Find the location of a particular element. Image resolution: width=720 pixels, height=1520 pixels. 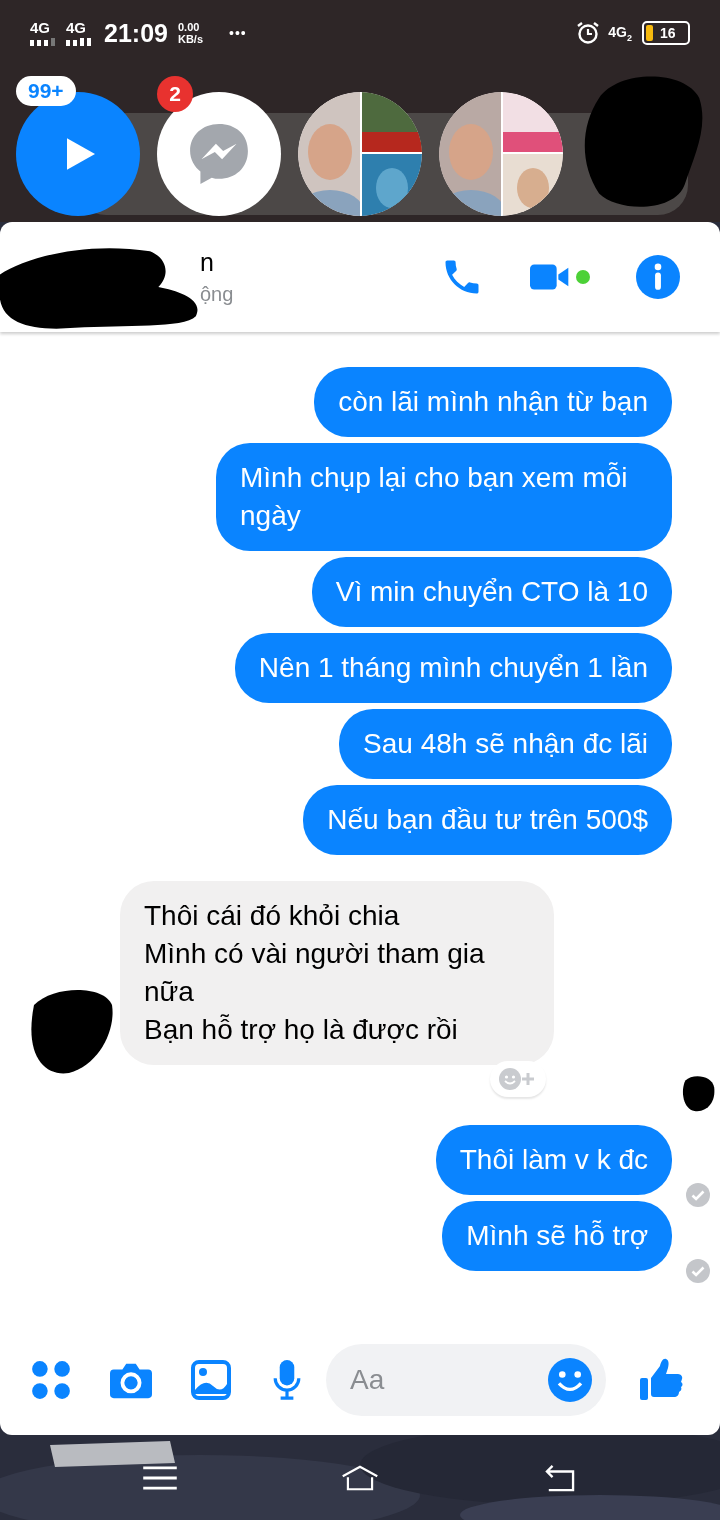

smiley-icon is located at coordinates (570, 1380).